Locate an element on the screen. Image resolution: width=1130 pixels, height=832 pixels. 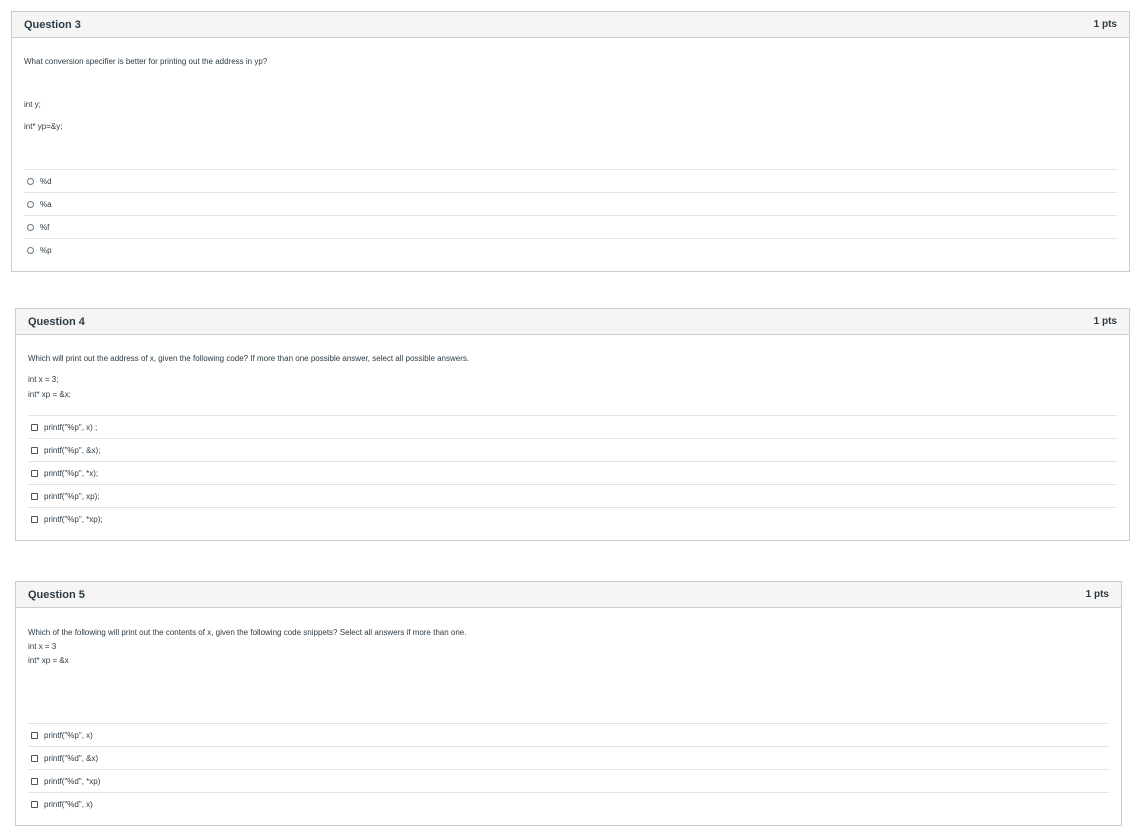
code-line: int* yp=&y; is located at coordinates (43, 126).